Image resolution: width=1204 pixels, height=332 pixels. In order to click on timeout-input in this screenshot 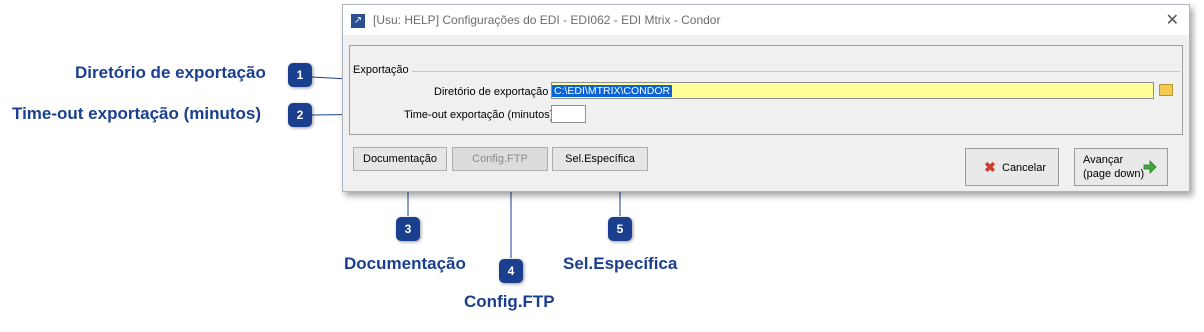, I will do `click(568, 114)`.